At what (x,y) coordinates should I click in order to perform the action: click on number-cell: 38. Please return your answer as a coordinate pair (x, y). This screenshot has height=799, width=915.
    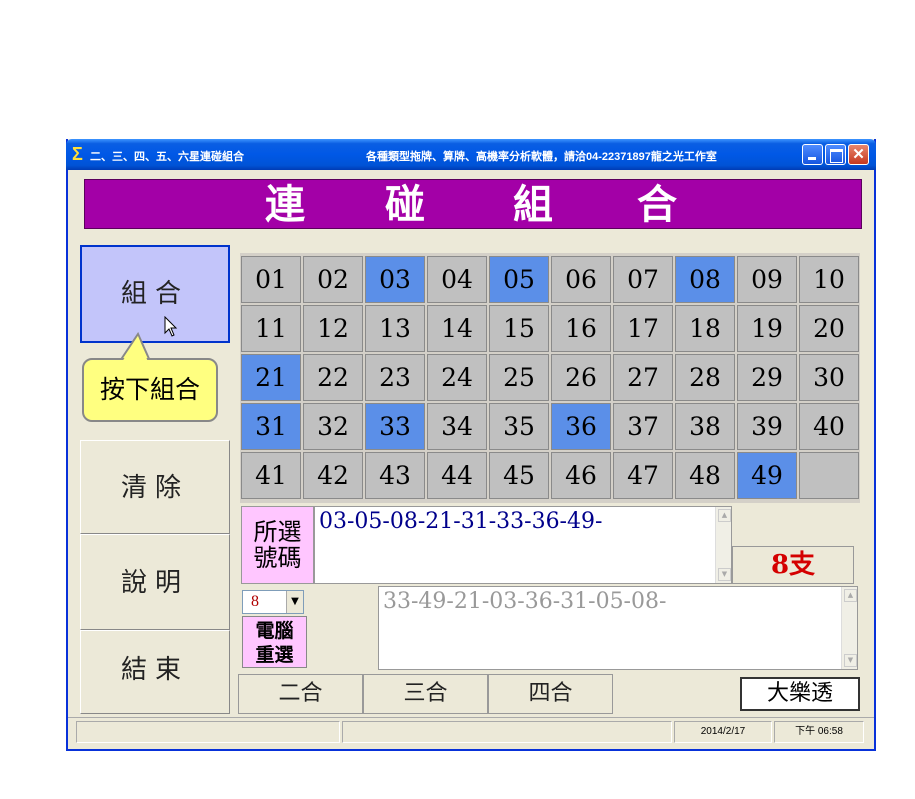
    Looking at the image, I should click on (705, 426).